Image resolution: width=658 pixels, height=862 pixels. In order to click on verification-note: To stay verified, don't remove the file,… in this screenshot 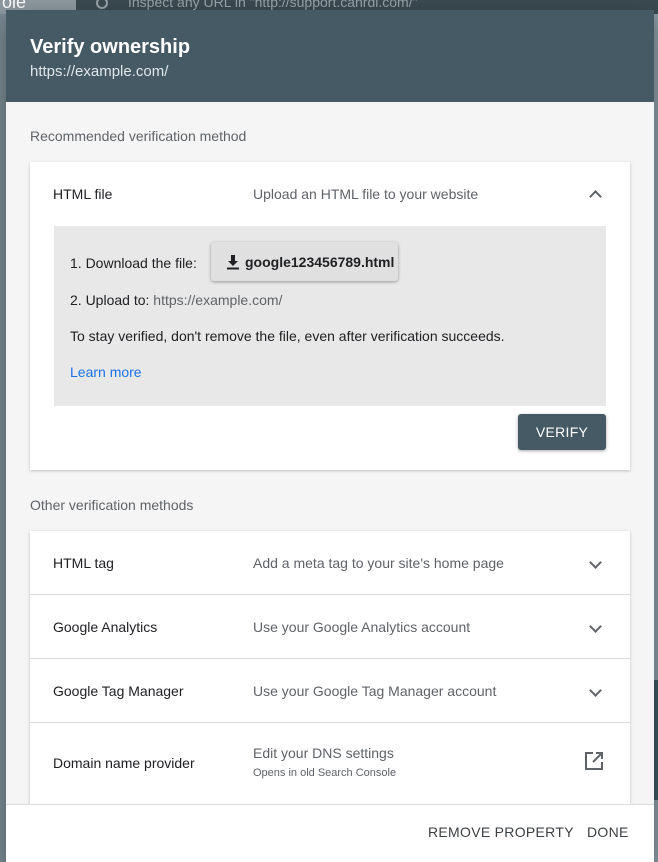, I will do `click(287, 336)`.